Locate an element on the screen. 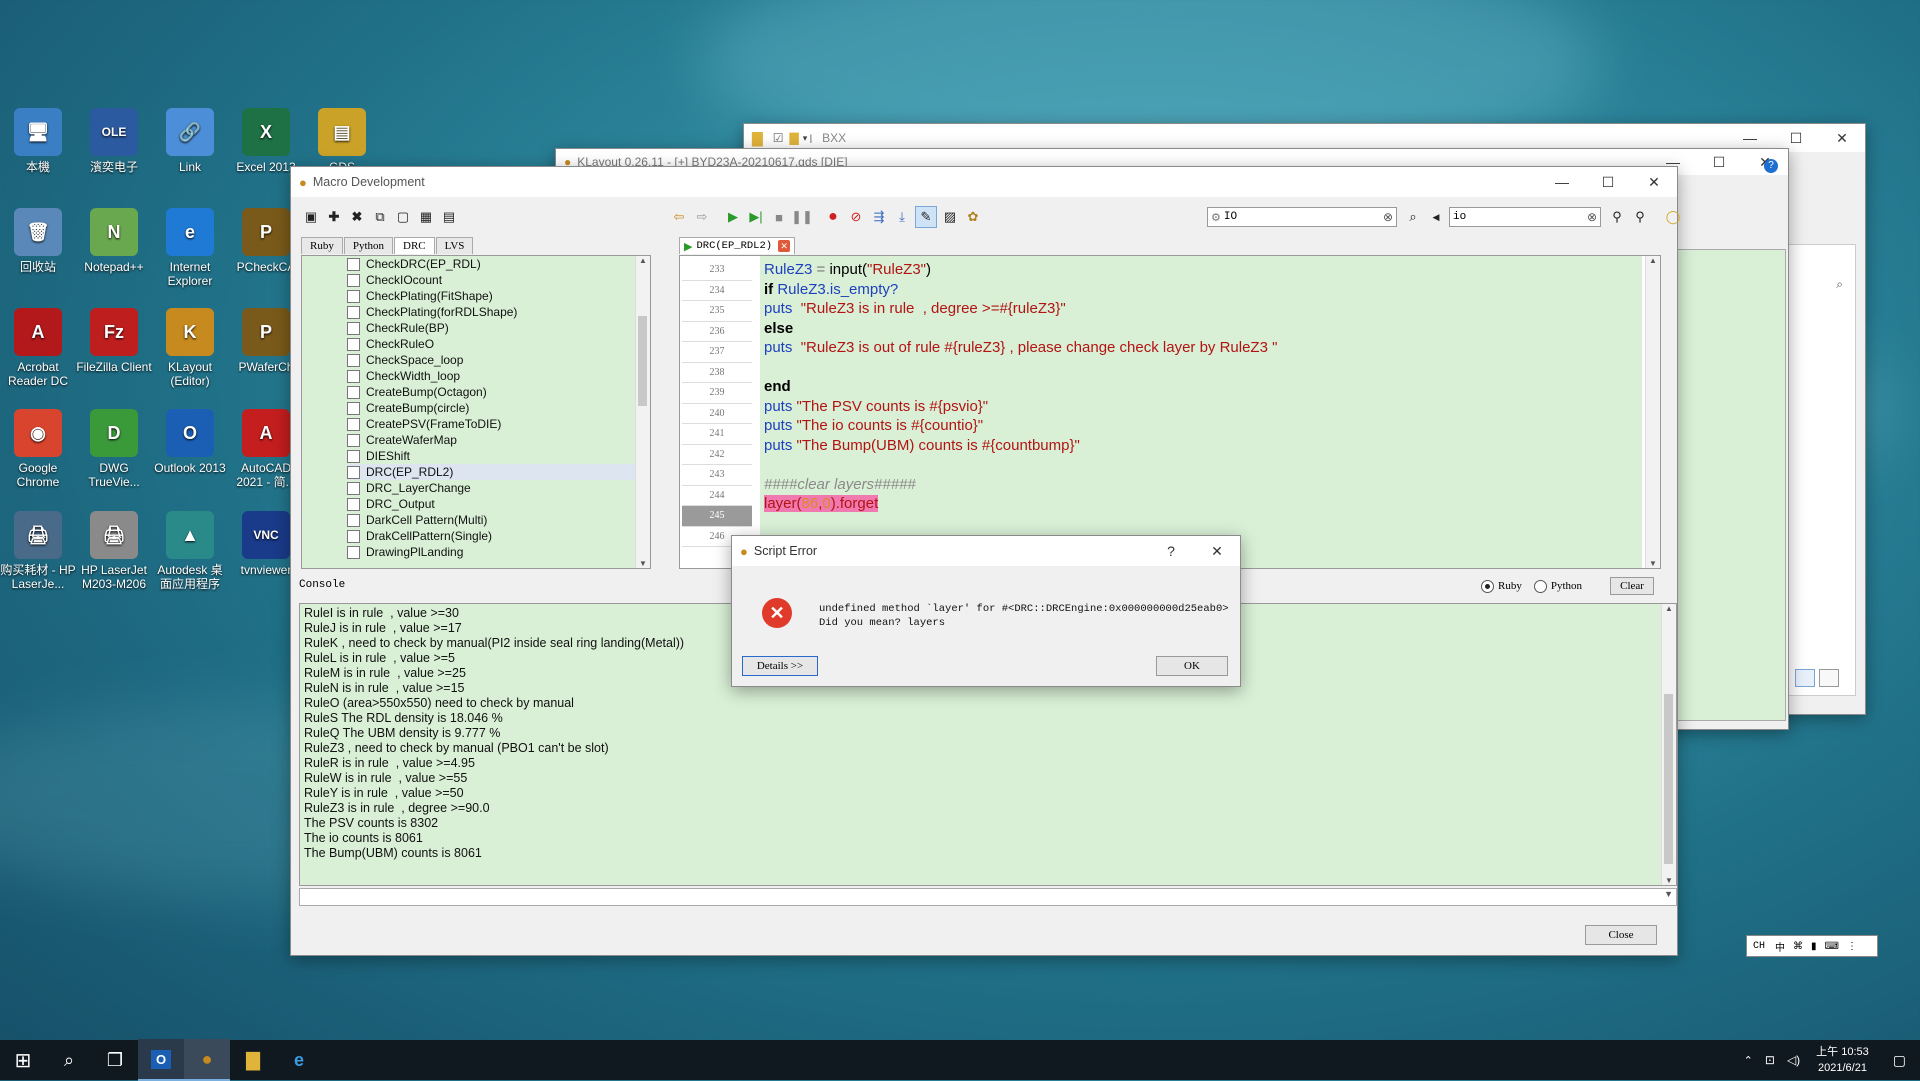 The image size is (1920, 1081). new-folder-icon: ▣ is located at coordinates (311, 217).